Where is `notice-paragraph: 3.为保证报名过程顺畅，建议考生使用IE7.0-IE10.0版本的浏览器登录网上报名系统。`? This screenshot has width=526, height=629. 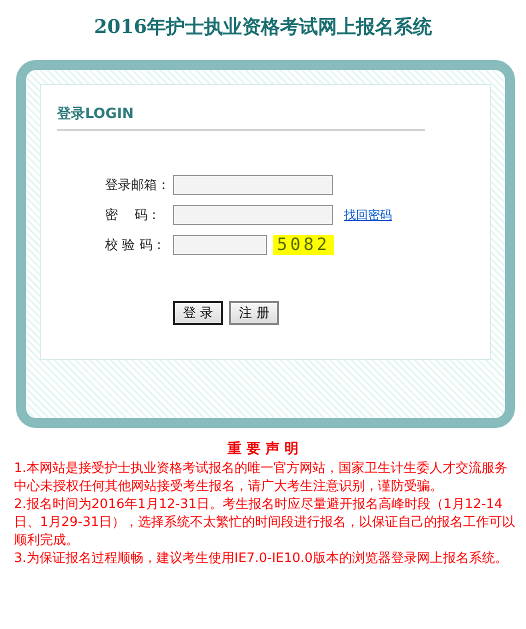 notice-paragraph: 3.为保证报名过程顺畅，建议考生使用IE7.0-IE10.0版本的浏览器登录网上报名系统。 is located at coordinates (261, 559).